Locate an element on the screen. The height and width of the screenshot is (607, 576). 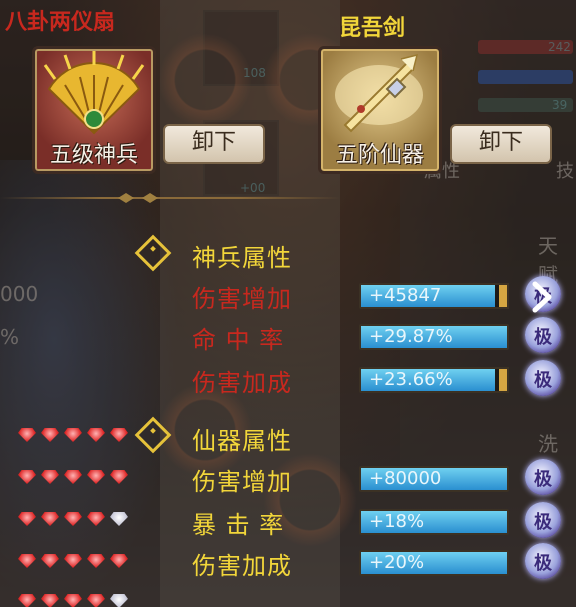
unequip-artifact-button: 卸下 is located at coordinates (501, 144).